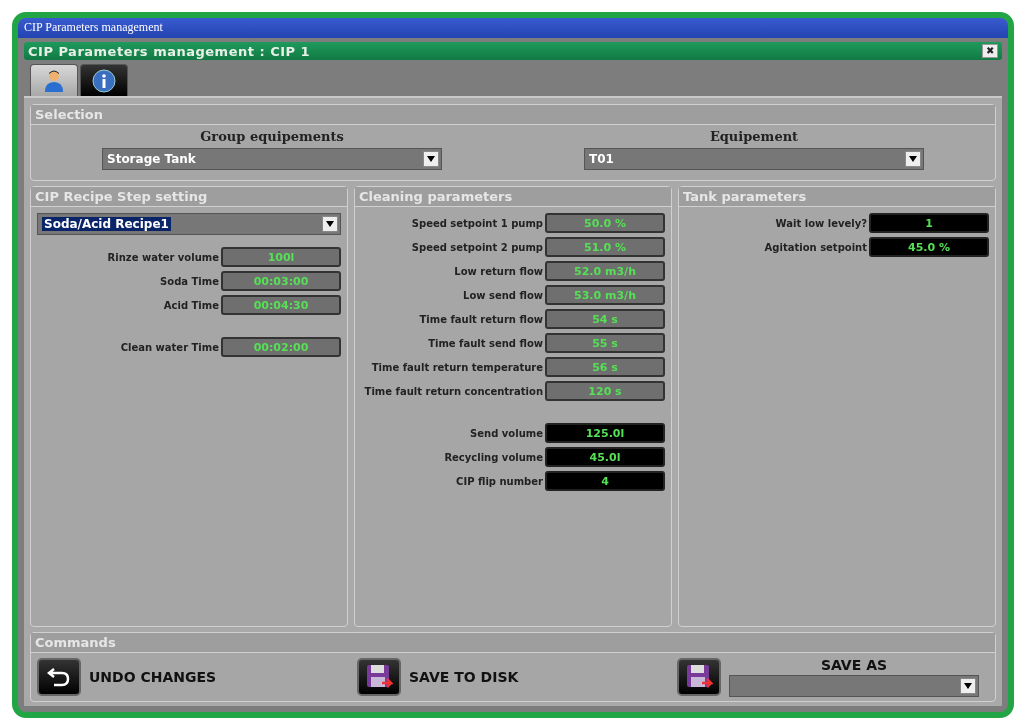 Image resolution: width=1024 pixels, height=724 pixels. Describe the element at coordinates (153, 677) in the screenshot. I see `command-label: UNDO CHANGES` at that location.